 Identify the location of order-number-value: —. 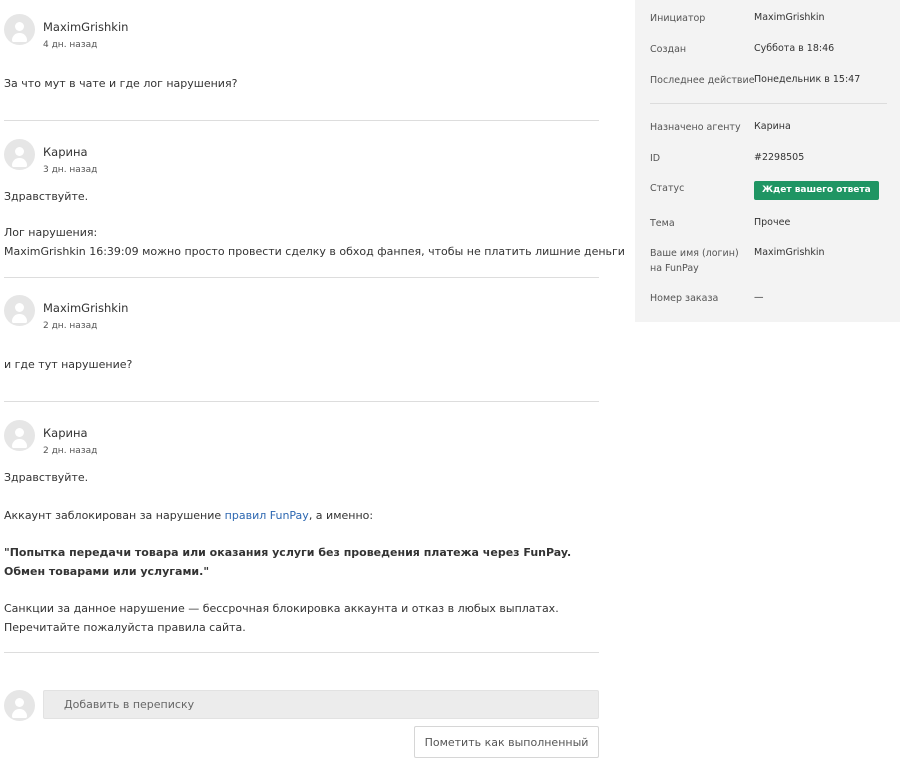
(759, 297).